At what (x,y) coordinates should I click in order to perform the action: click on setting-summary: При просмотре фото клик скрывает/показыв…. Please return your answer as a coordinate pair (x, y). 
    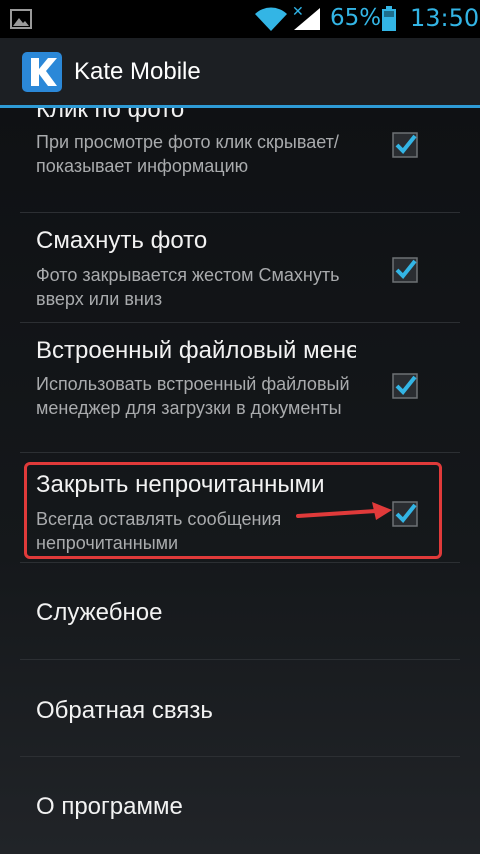
    Looking at the image, I should click on (187, 154).